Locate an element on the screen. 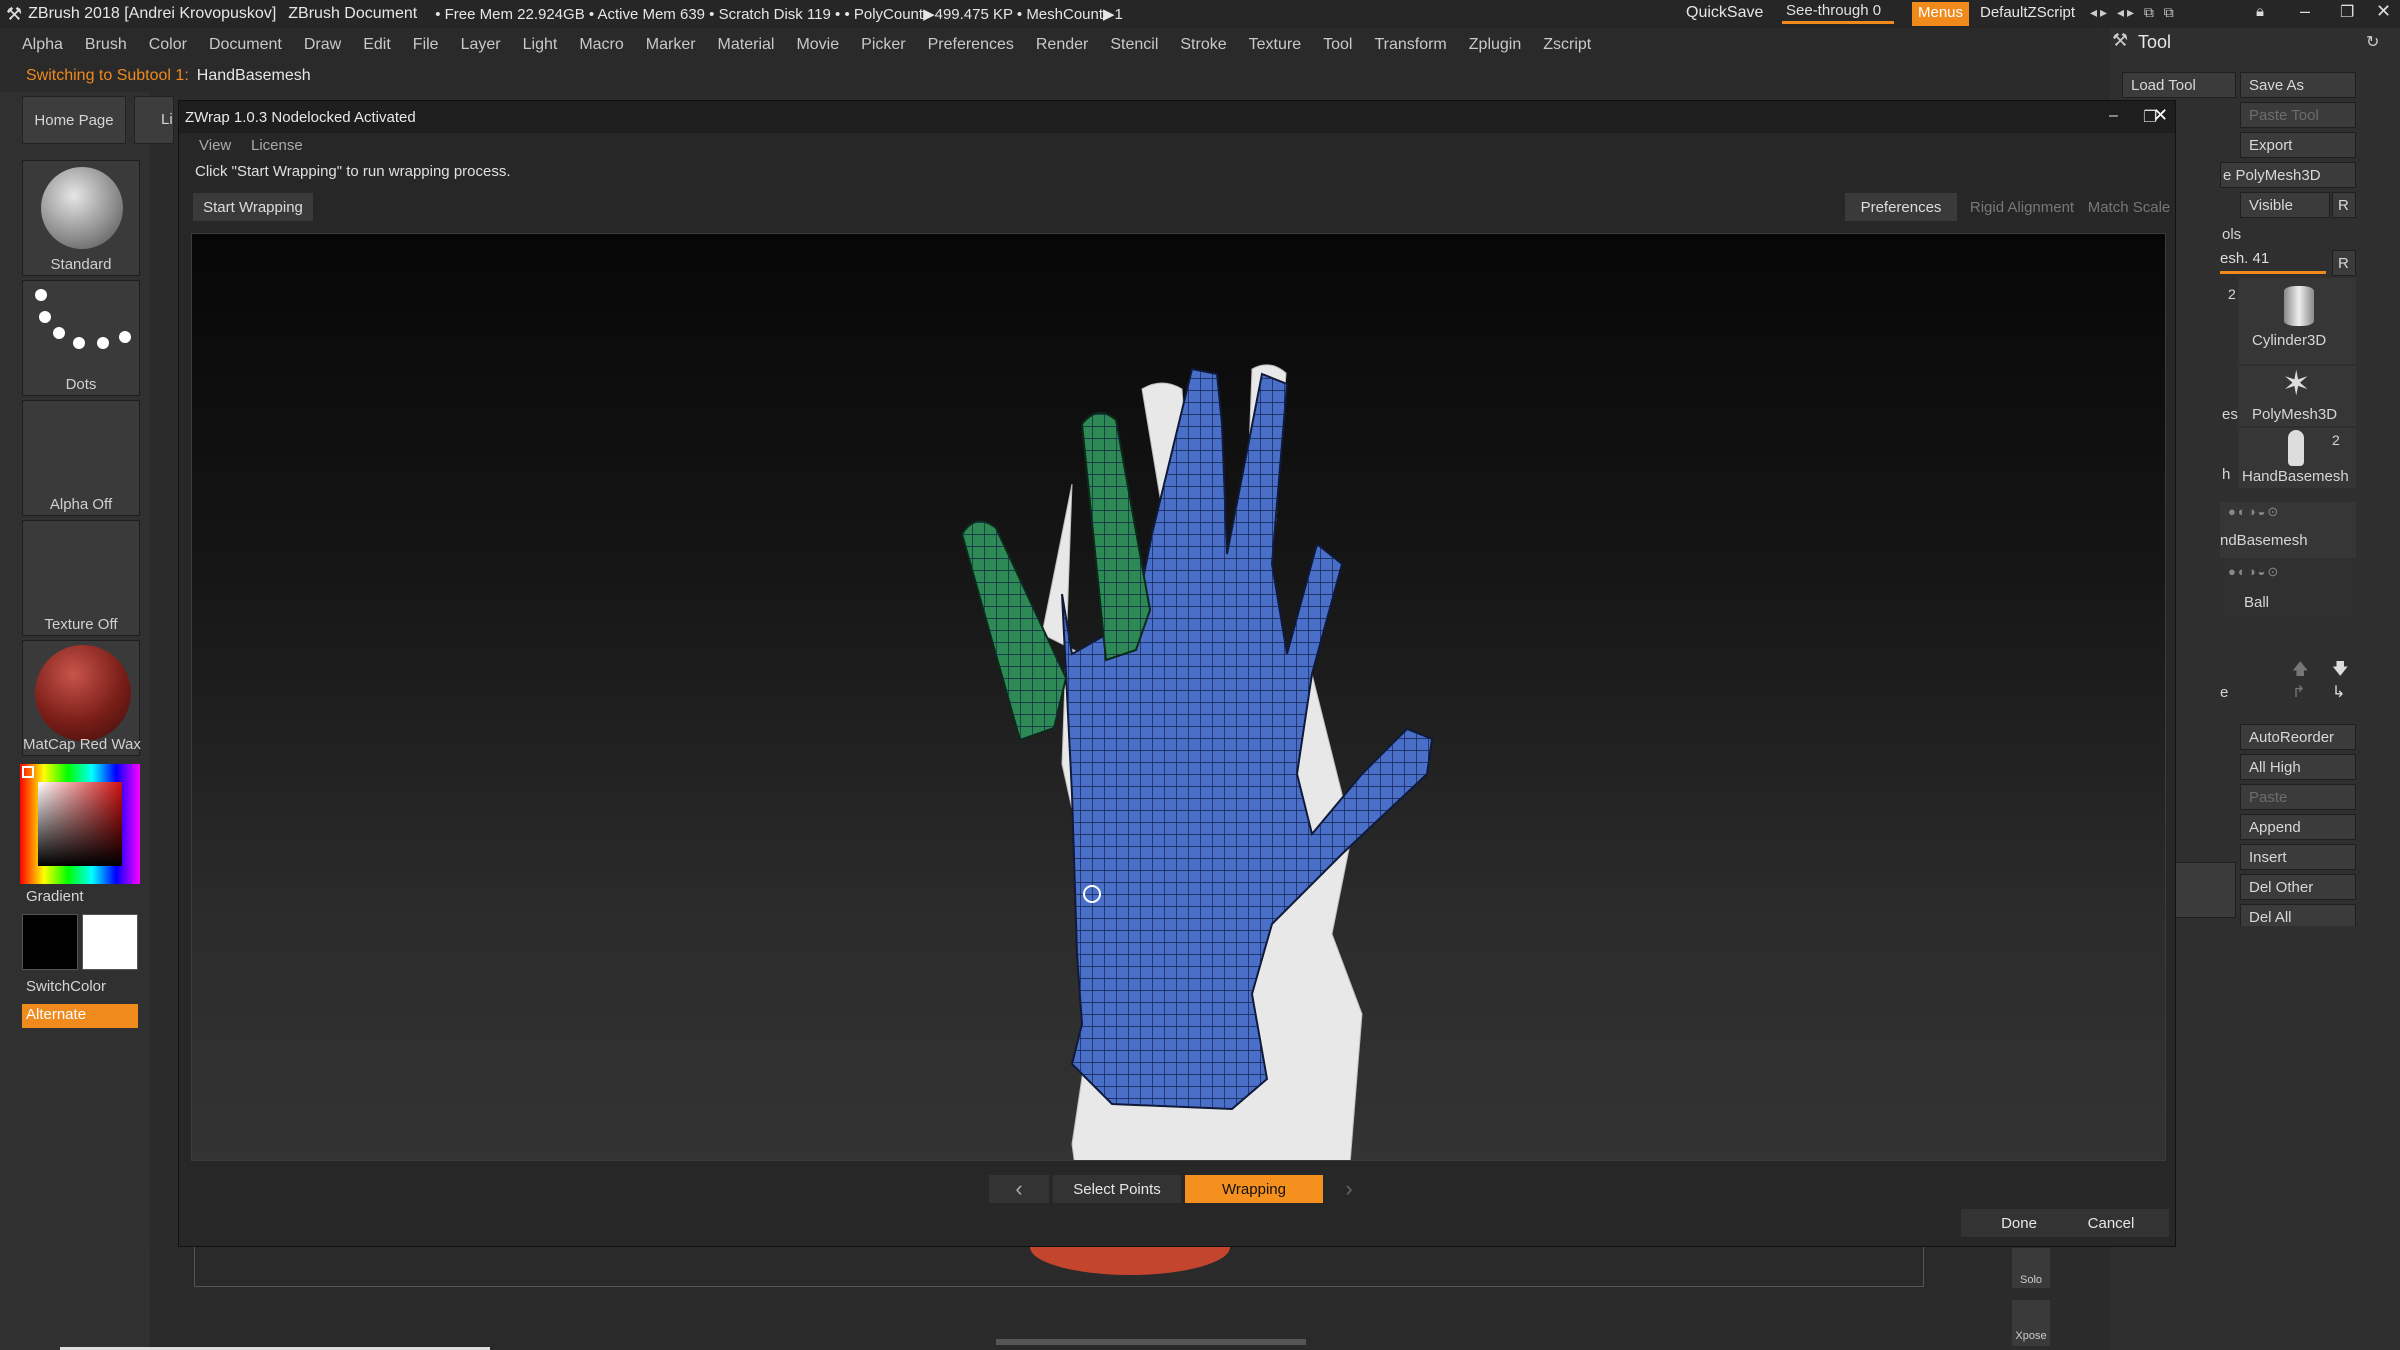 The image size is (2400, 1350). menu-zscript: Zscript is located at coordinates (1567, 45).